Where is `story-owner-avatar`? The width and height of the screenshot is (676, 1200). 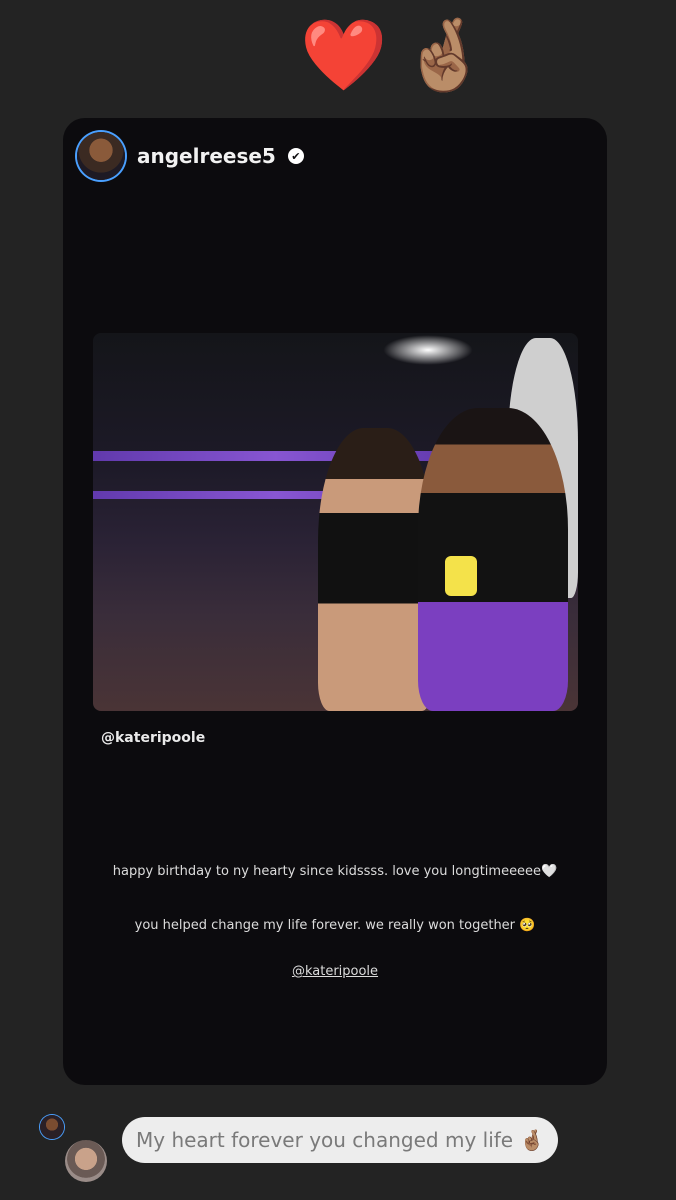 story-owner-avatar is located at coordinates (52, 1127).